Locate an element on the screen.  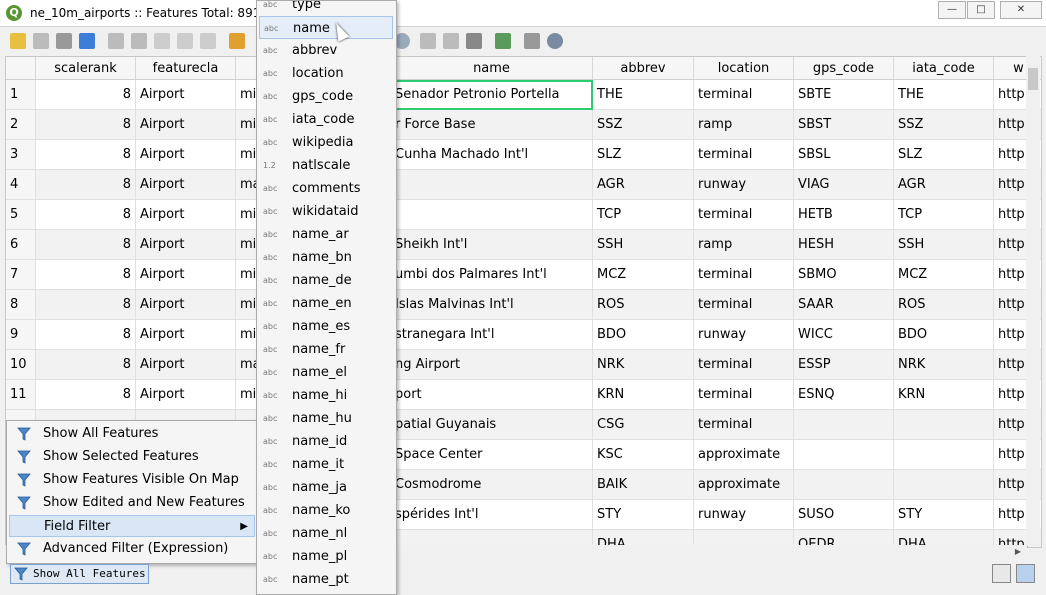
row-header: 3 is located at coordinates (21, 155).